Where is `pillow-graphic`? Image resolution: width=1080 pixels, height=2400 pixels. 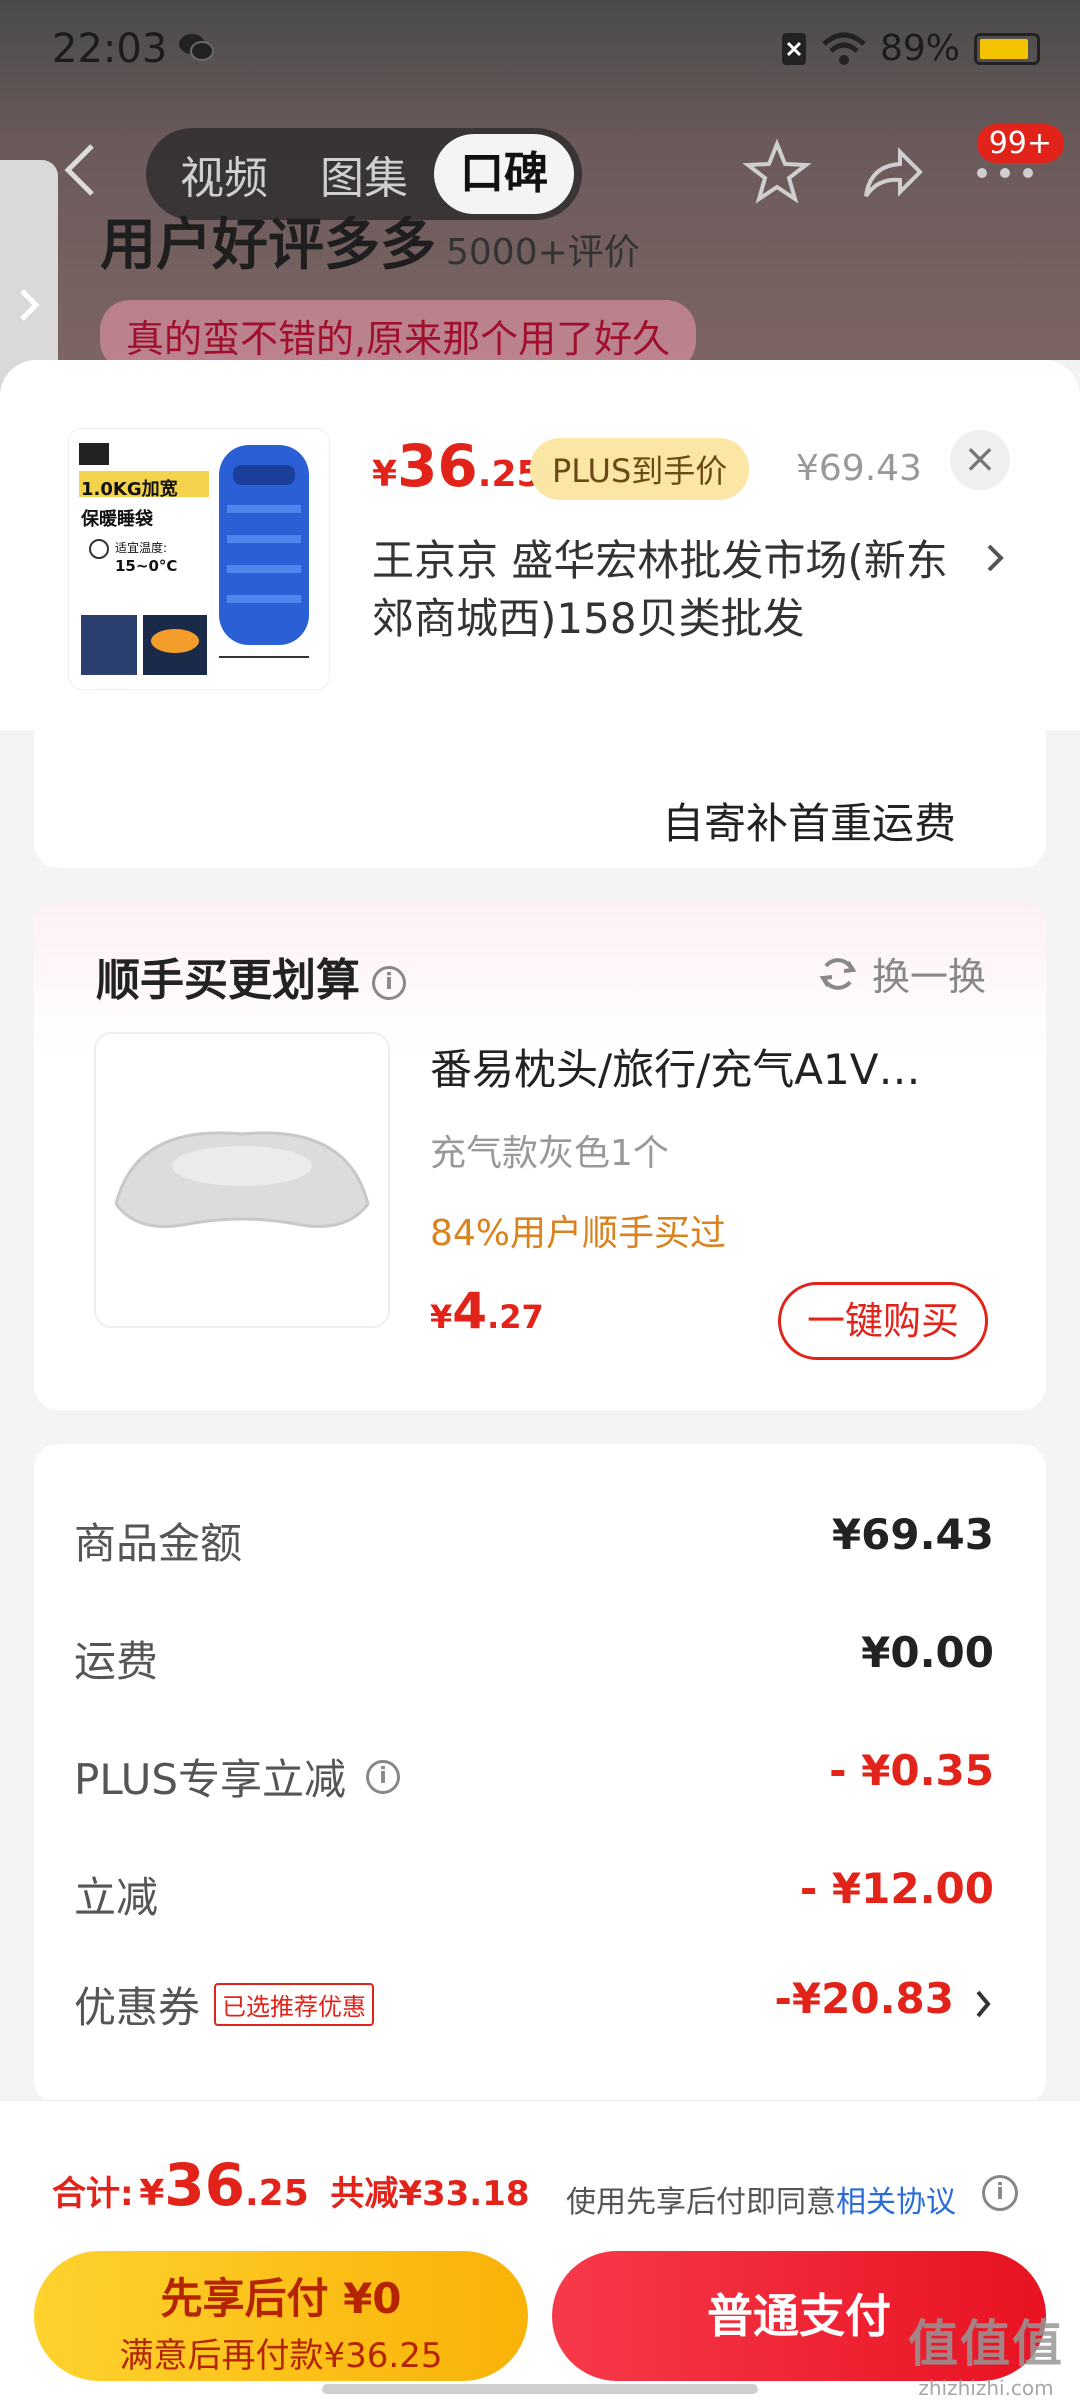
pillow-graphic is located at coordinates (242, 1179).